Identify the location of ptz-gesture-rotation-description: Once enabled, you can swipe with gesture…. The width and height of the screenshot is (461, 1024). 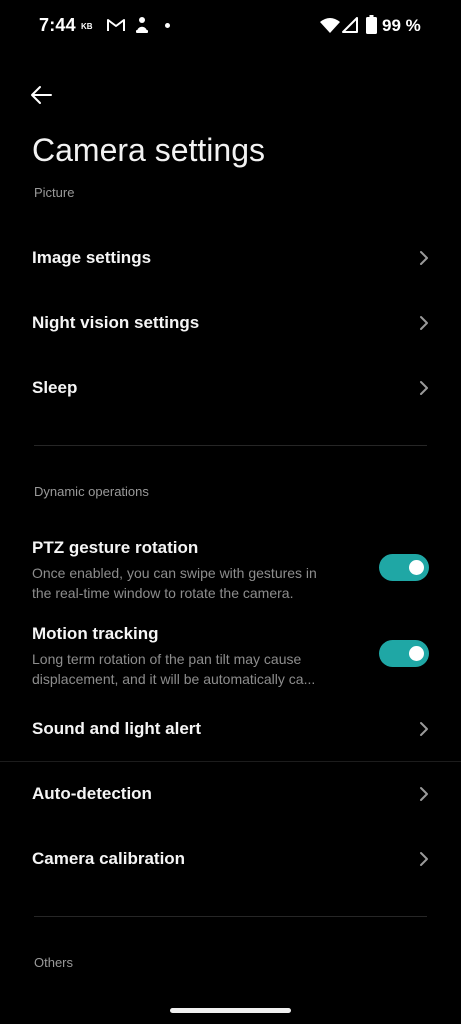
(192, 583).